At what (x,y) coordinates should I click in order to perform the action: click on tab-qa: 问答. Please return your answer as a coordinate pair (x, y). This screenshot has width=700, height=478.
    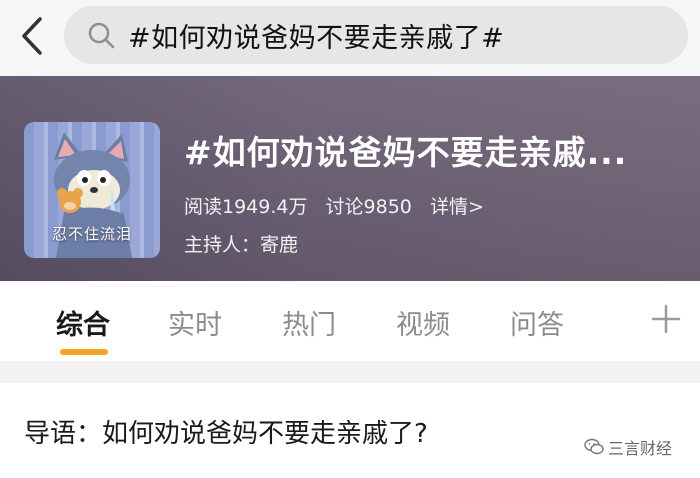
    Looking at the image, I should click on (537, 322).